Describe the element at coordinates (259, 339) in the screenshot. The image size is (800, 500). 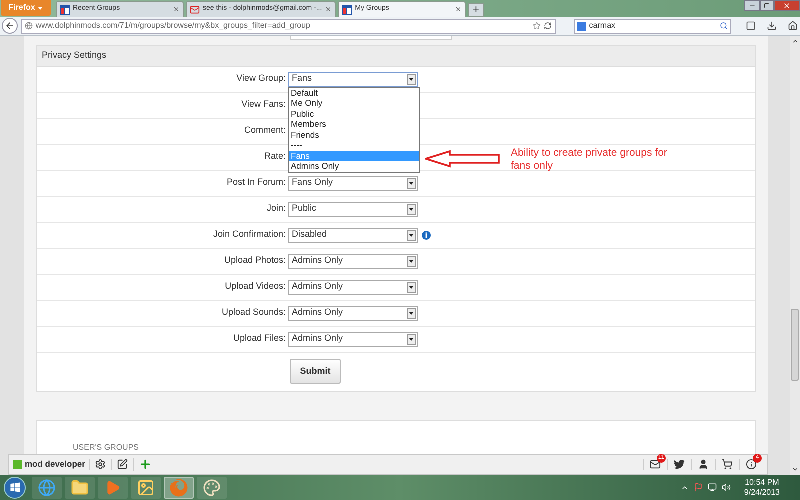
I see `field-label: Upload Files:` at that location.